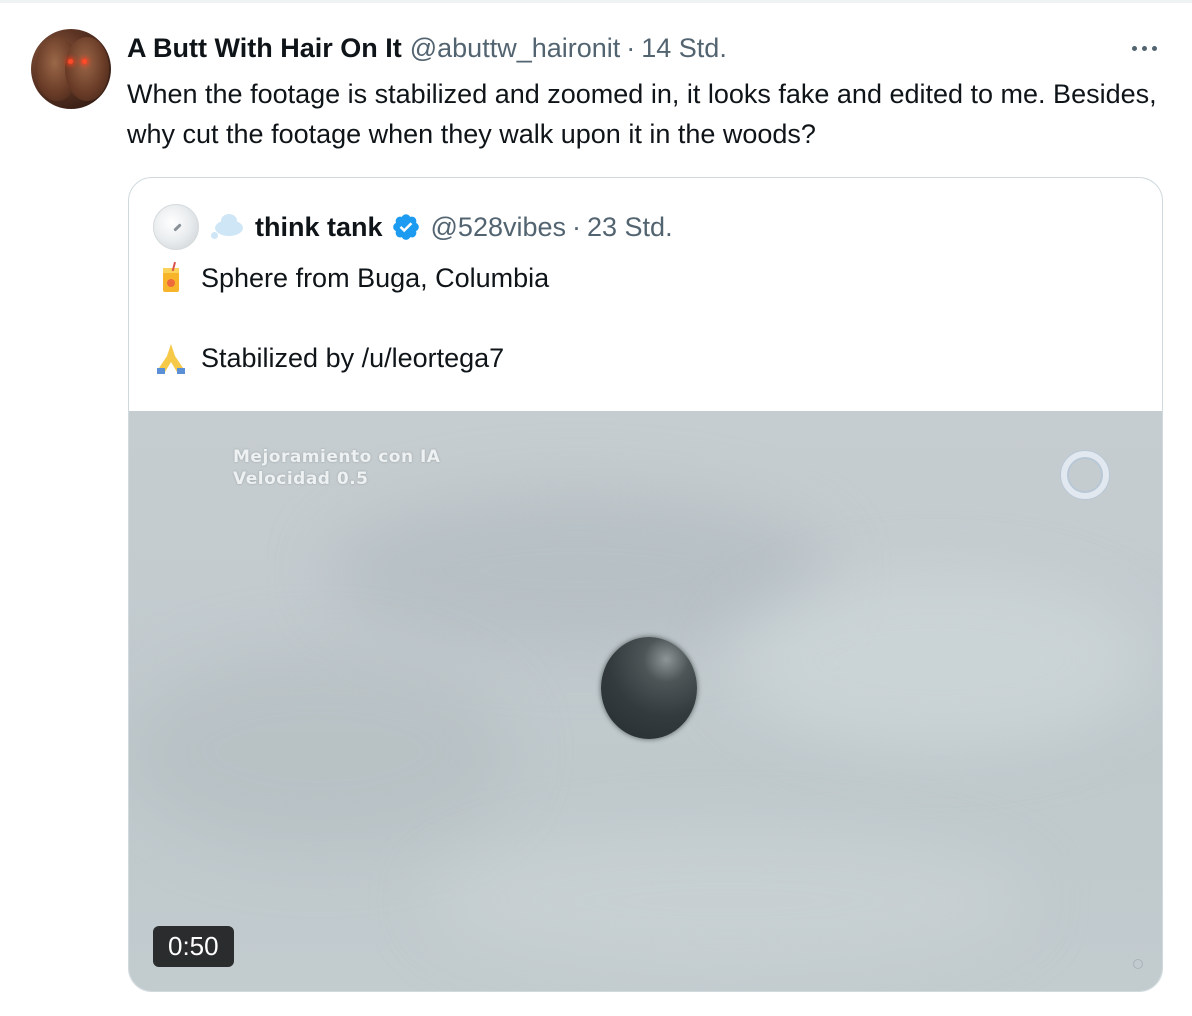  I want to click on more-options-icon, so click(1144, 48).